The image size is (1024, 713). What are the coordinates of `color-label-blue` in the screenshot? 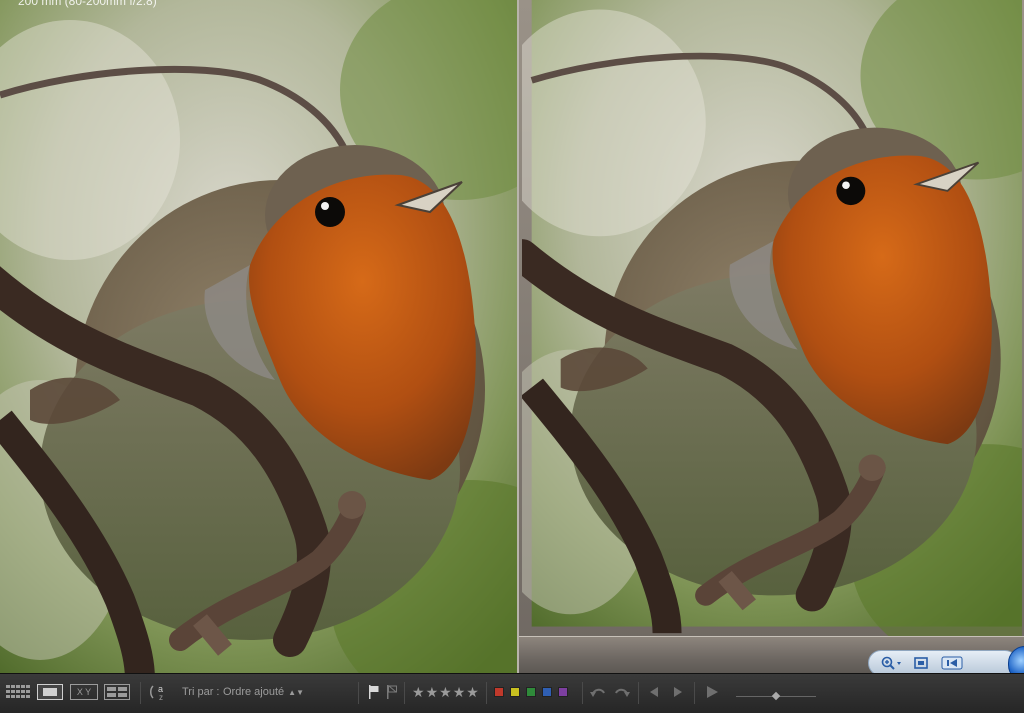 It's located at (547, 692).